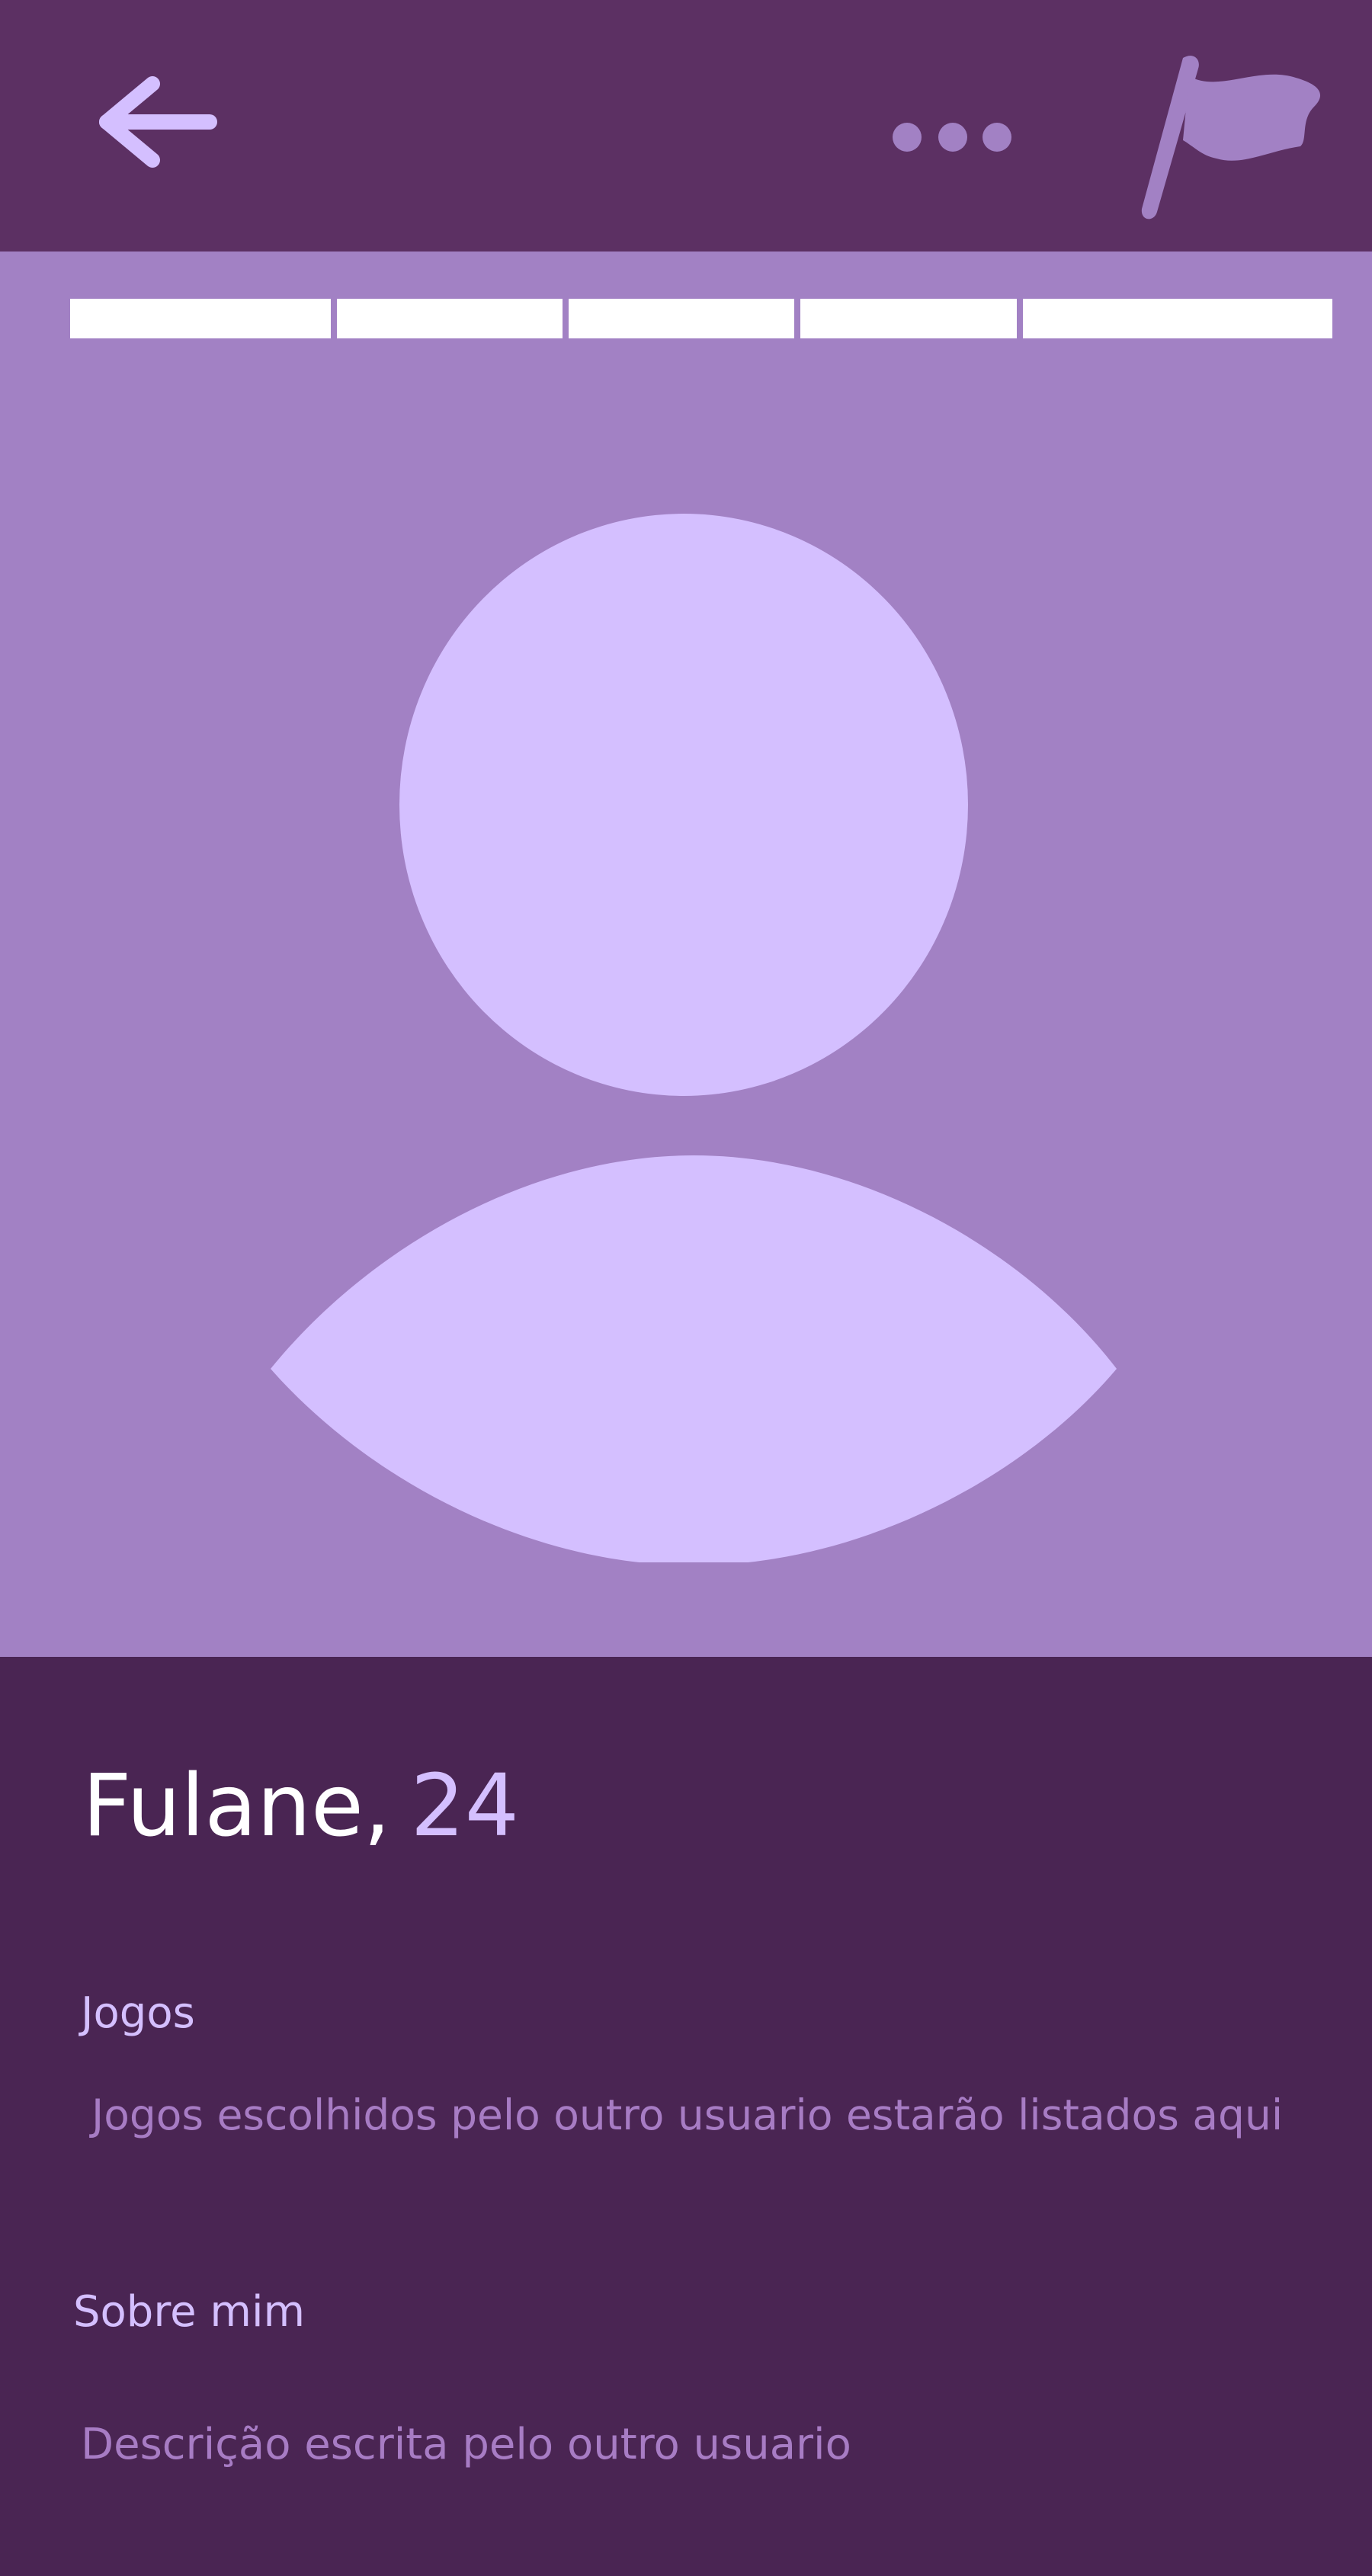 The image size is (1372, 2576). Describe the element at coordinates (1227, 137) in the screenshot. I see `flag-icon` at that location.